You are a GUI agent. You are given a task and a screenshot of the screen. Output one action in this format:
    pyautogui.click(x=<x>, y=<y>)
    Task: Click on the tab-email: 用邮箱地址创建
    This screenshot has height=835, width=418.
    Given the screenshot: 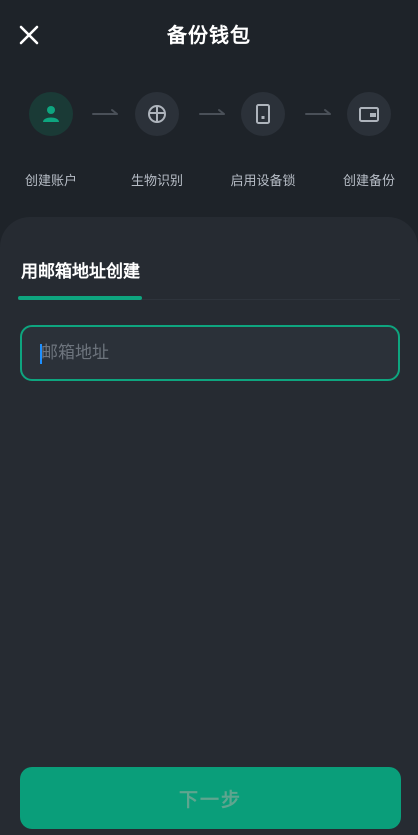 What is the action you would take?
    pyautogui.click(x=80, y=269)
    